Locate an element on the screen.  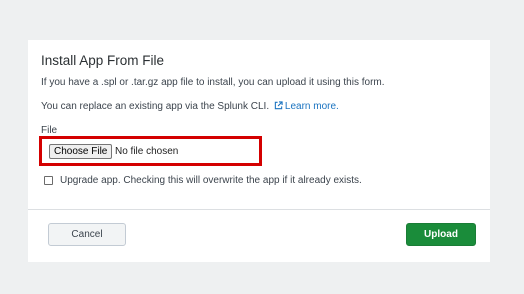
modal-title: Install App From File is located at coordinates (103, 60).